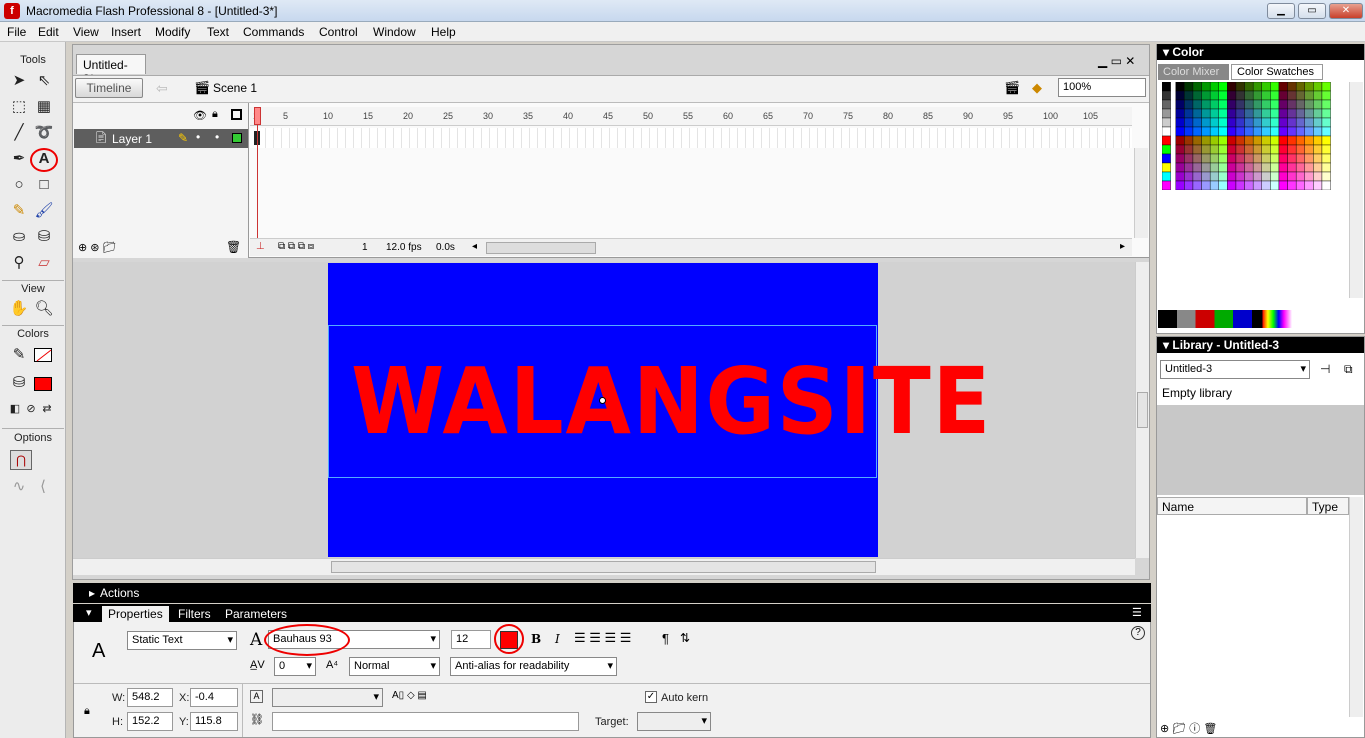 This screenshot has width=1365, height=738. I want to click on font-size-field: 12, so click(471, 639).